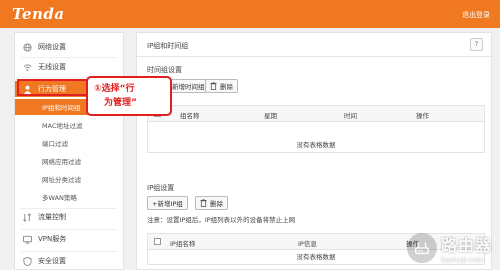 The width and height of the screenshot is (500, 270). Describe the element at coordinates (69, 179) in the screenshot. I see `sub-item-url-filter: 网址分类过滤` at that location.